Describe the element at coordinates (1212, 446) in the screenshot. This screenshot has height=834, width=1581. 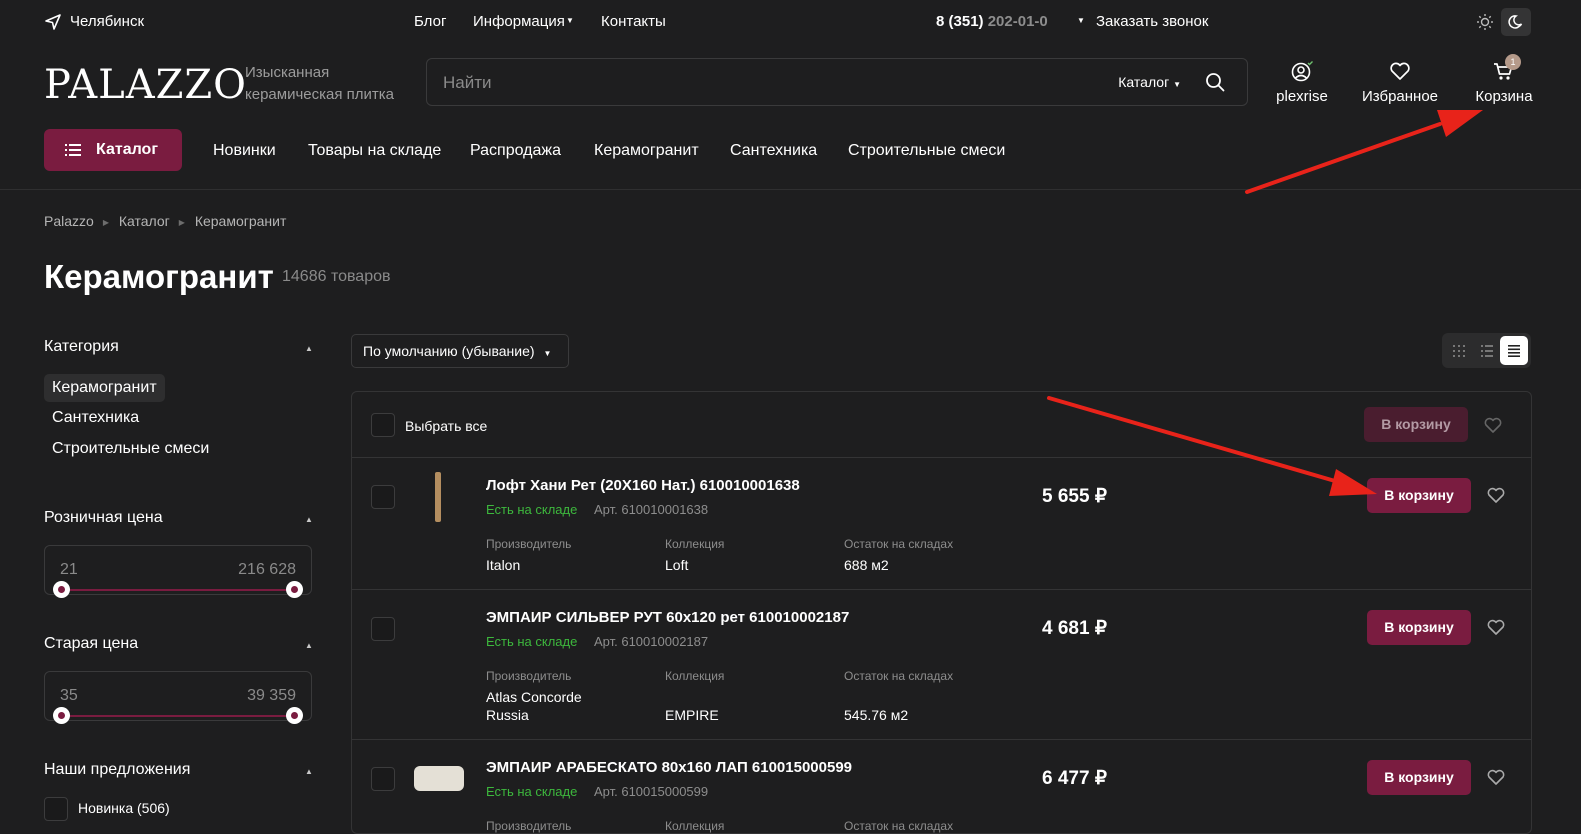
I see `arrow-to-add-to-cart-button` at that location.